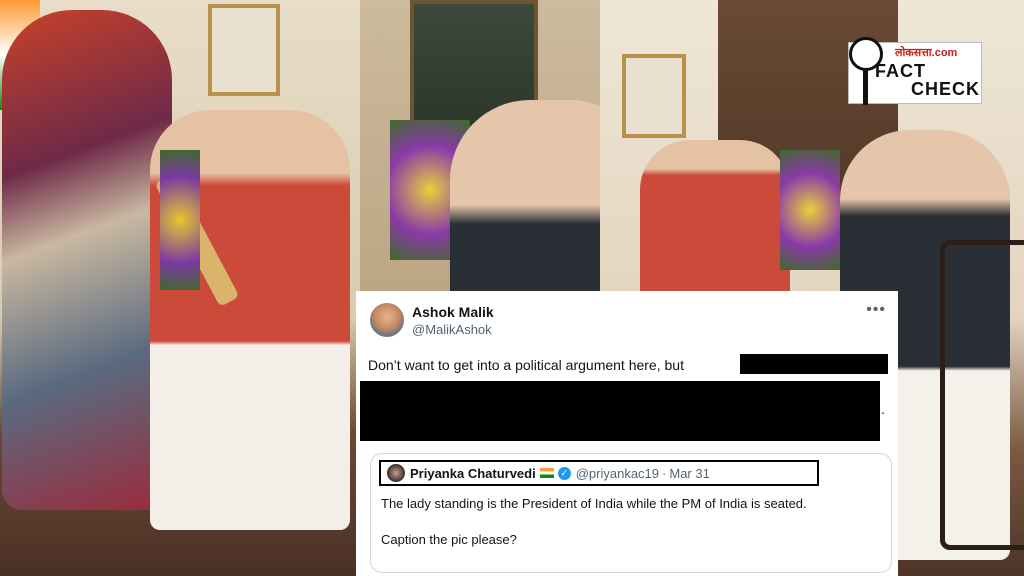 The image size is (1024, 576). Describe the element at coordinates (453, 312) in the screenshot. I see `author-display-name: Ashok Malik` at that location.